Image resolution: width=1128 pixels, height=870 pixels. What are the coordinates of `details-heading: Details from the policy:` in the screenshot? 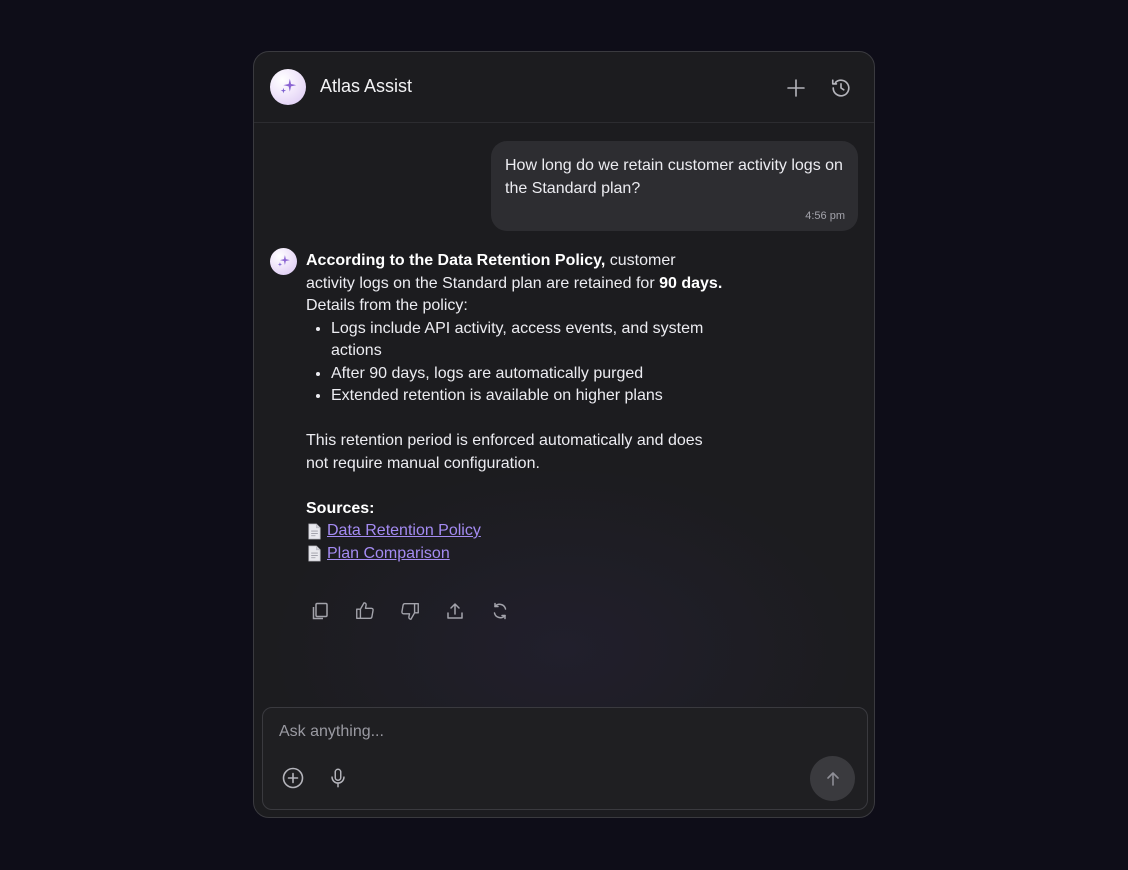 It's located at (387, 305).